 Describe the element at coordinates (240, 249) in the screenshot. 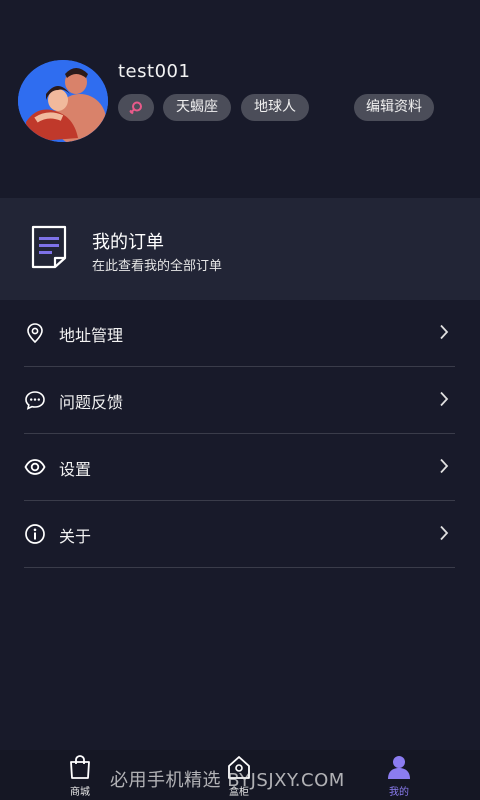

I see `my-orders-card: 我的订单 在此查看我的全部订单` at that location.